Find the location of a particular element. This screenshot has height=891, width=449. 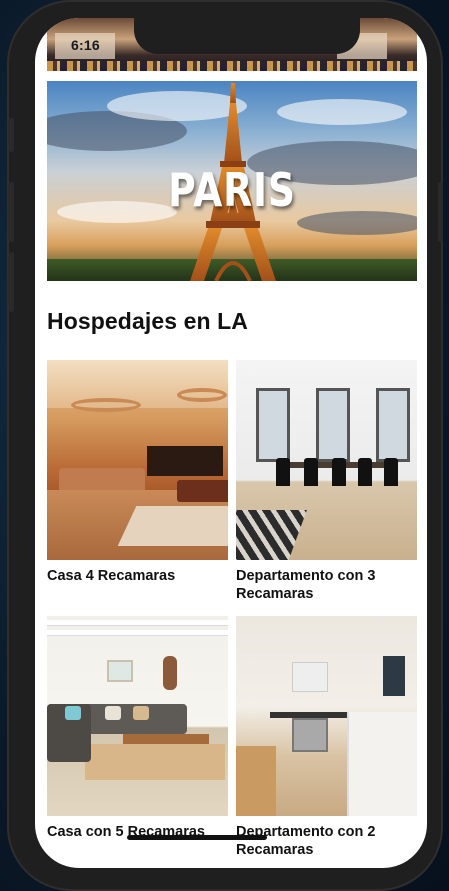

coffee-table is located at coordinates (166, 739).